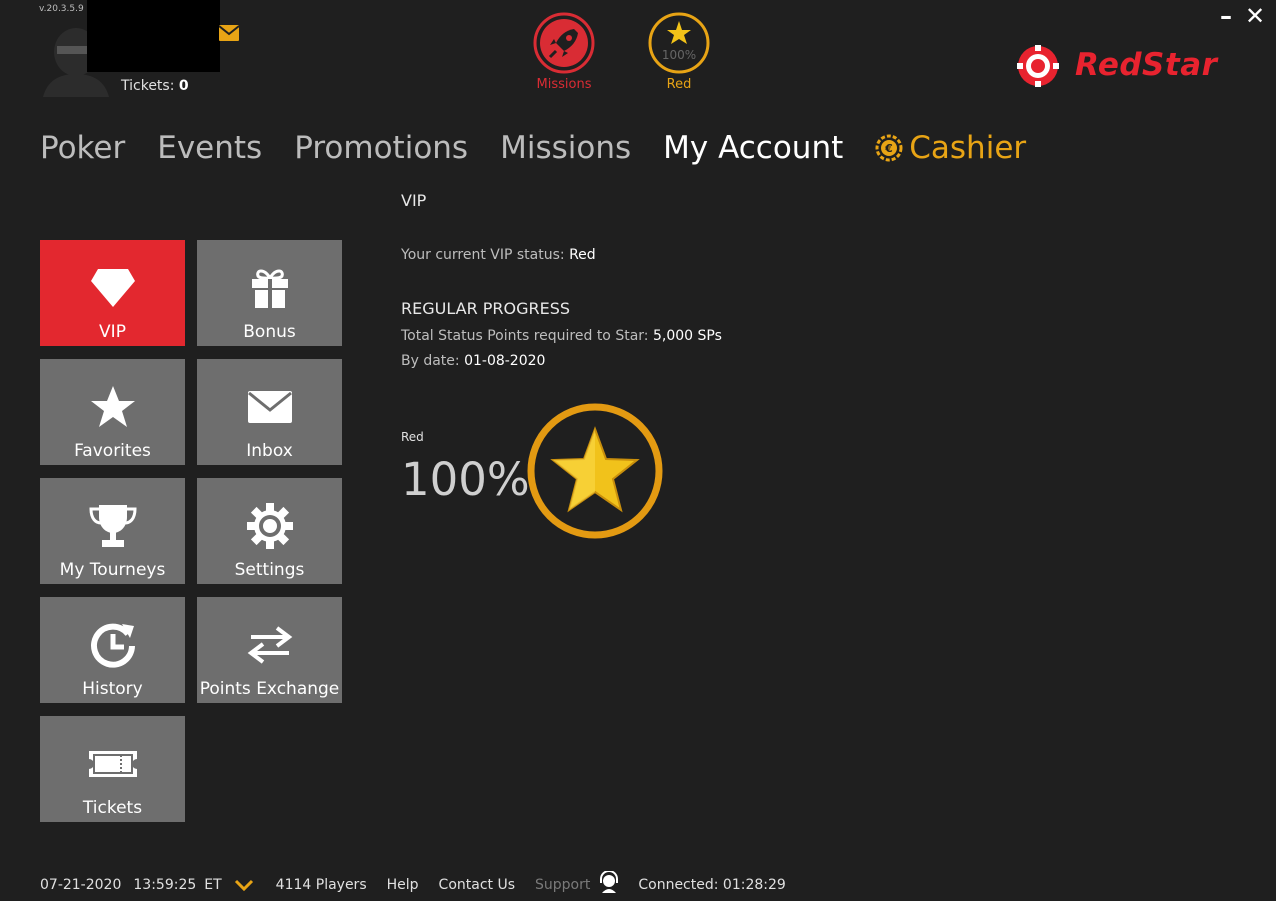 Image resolution: width=1276 pixels, height=901 pixels. I want to click on deadline-prefix: By date:, so click(430, 361).